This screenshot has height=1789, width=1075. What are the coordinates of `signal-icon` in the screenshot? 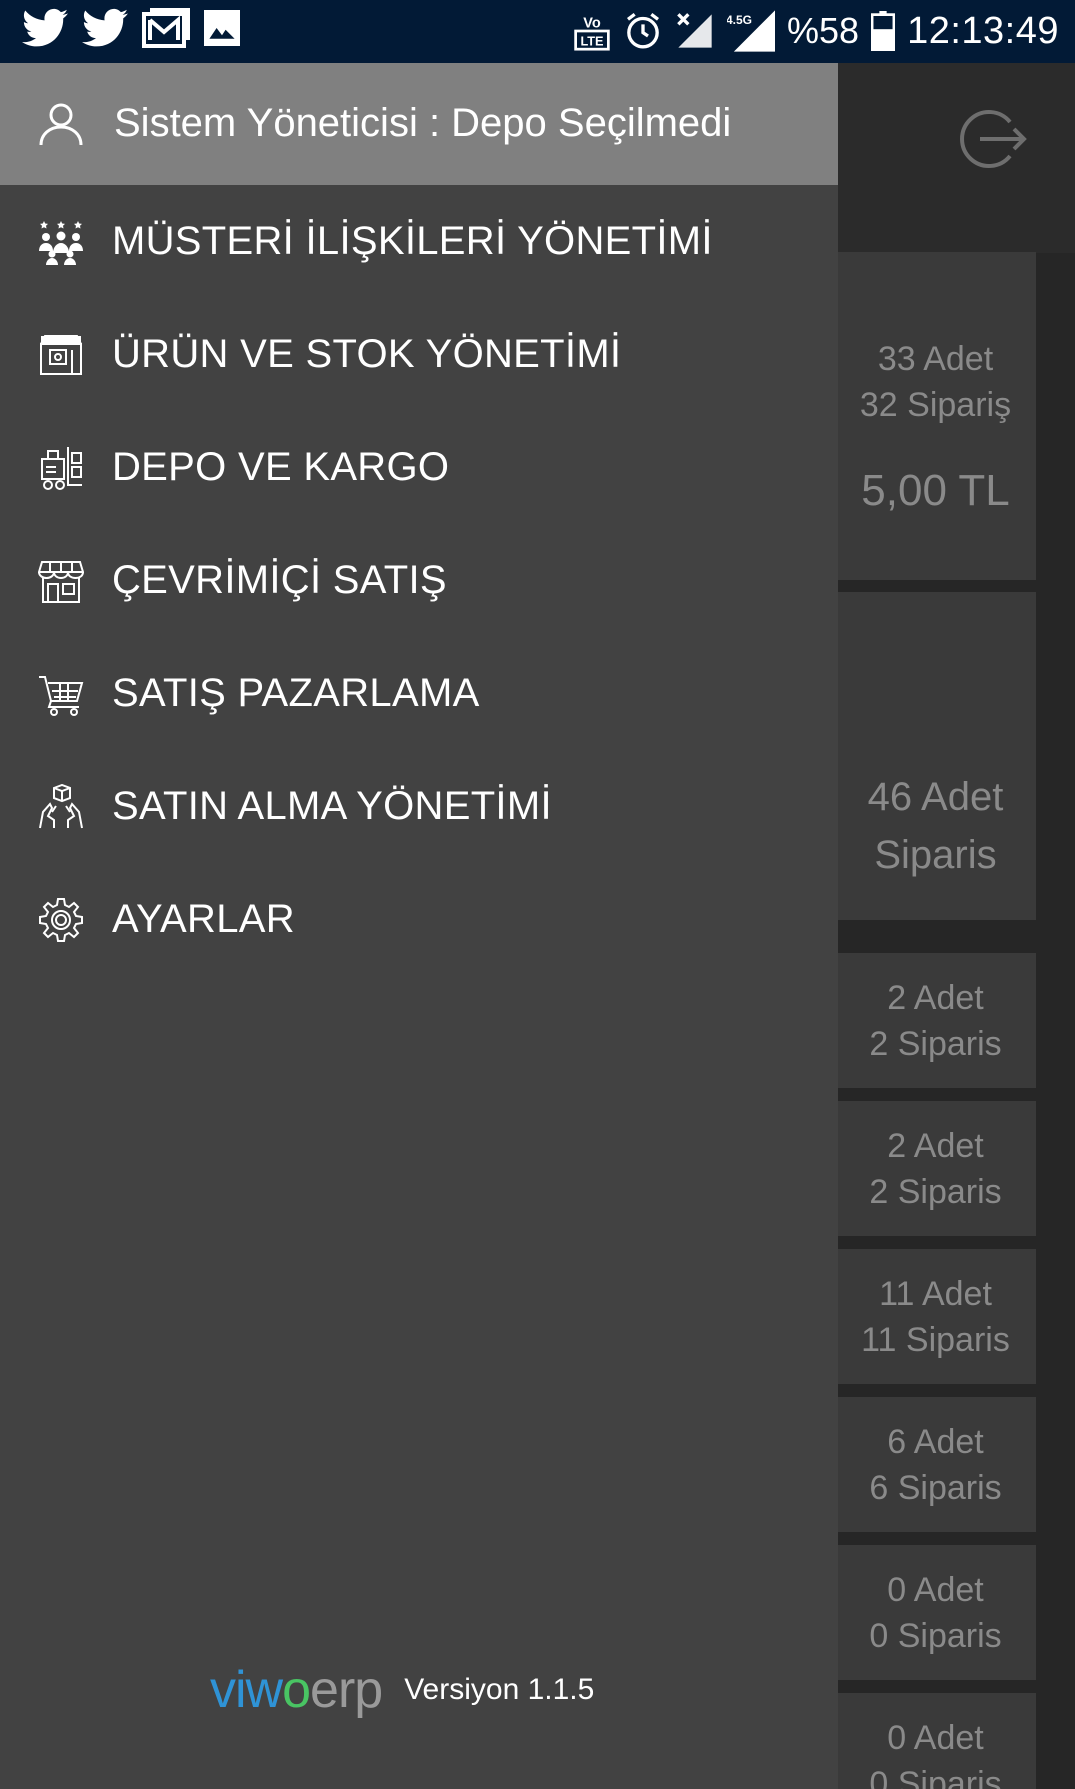 It's located at (694, 30).